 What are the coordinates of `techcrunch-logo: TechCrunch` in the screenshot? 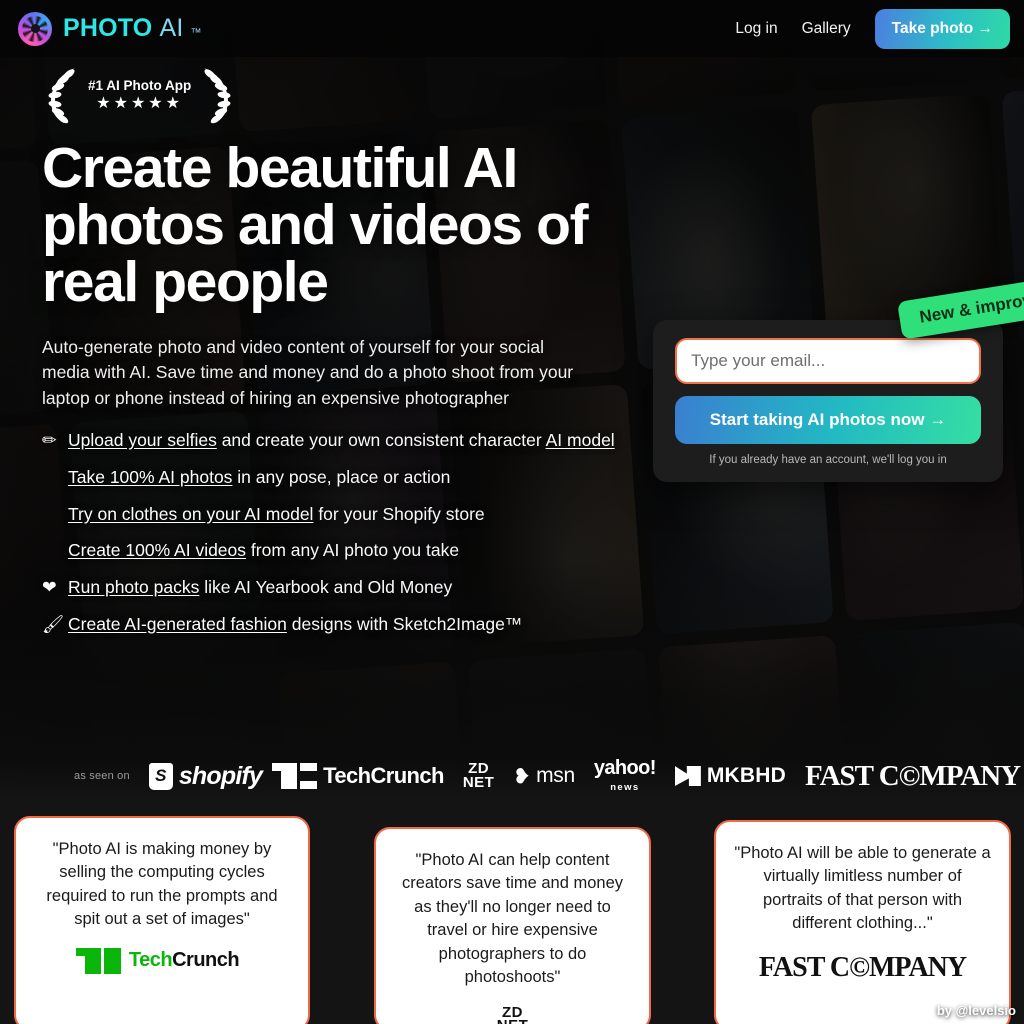 It's located at (358, 776).